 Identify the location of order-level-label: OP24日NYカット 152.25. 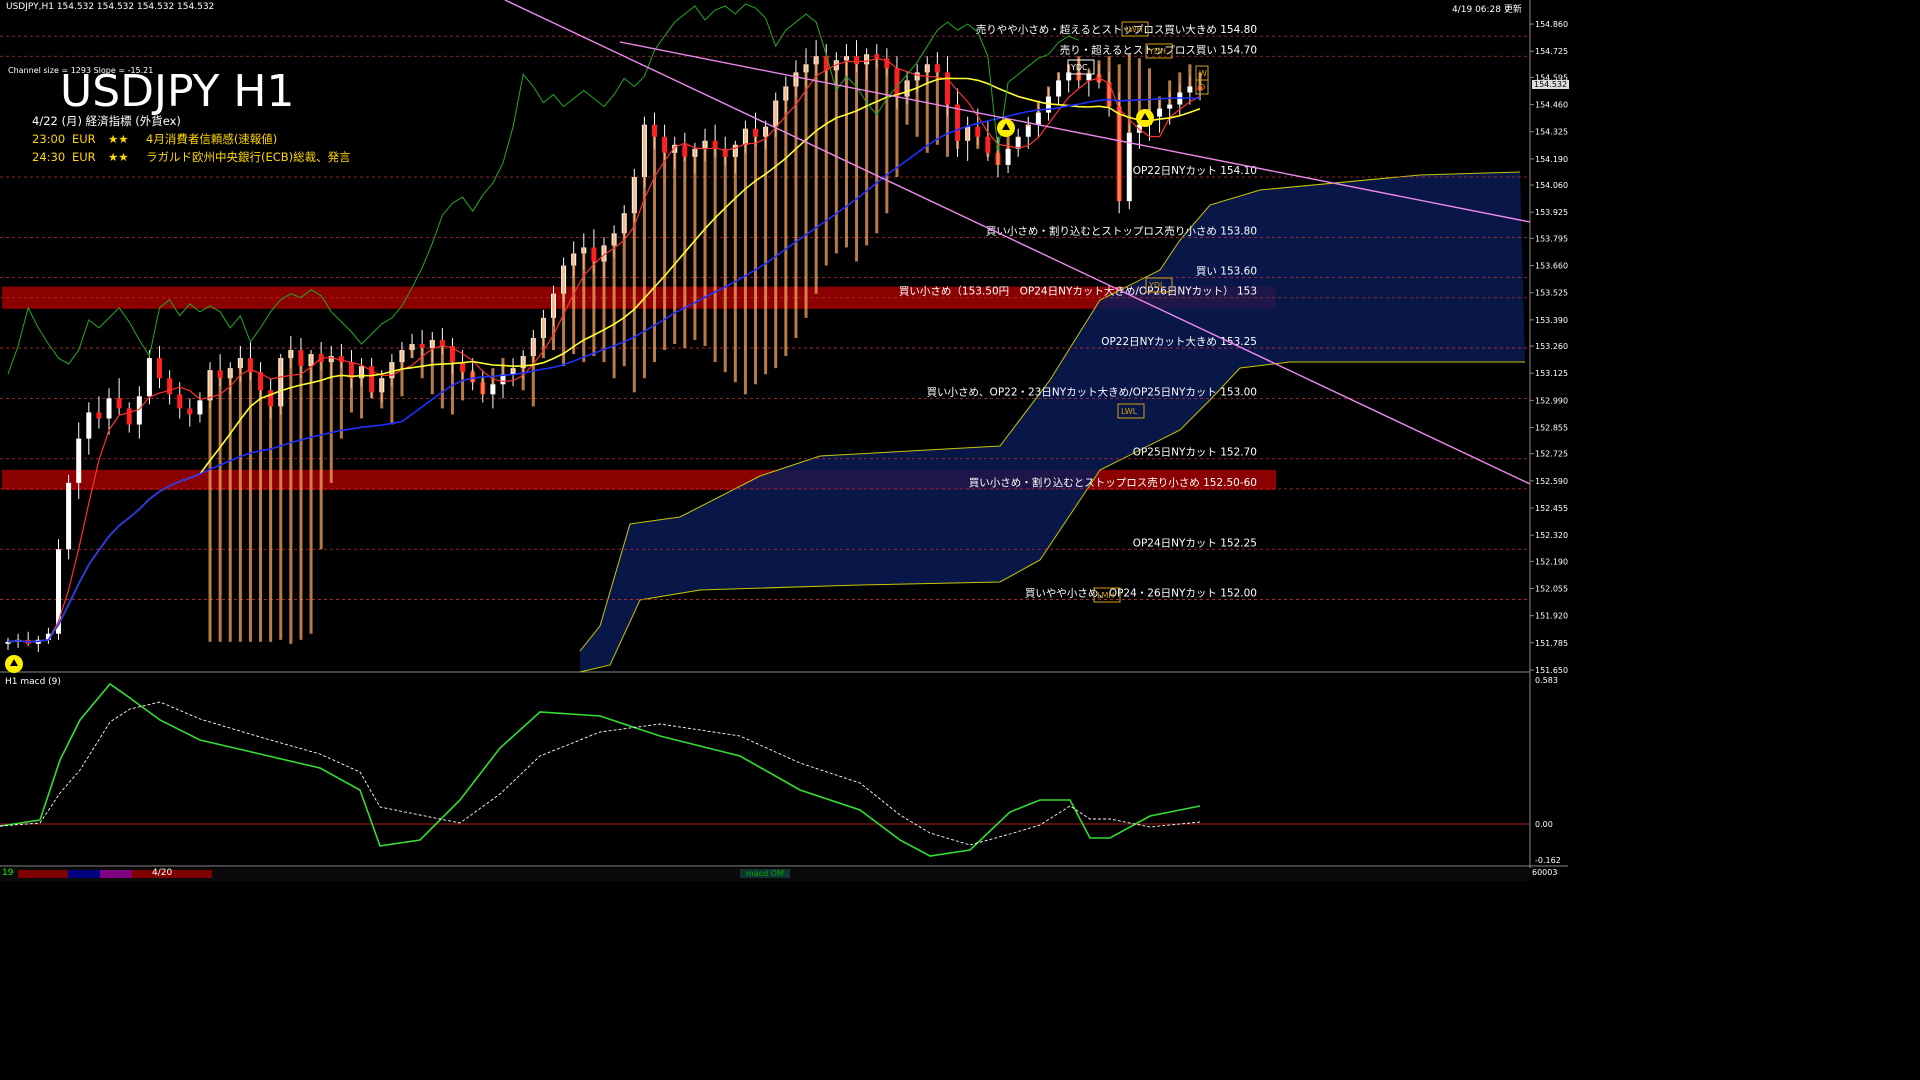
(1195, 543).